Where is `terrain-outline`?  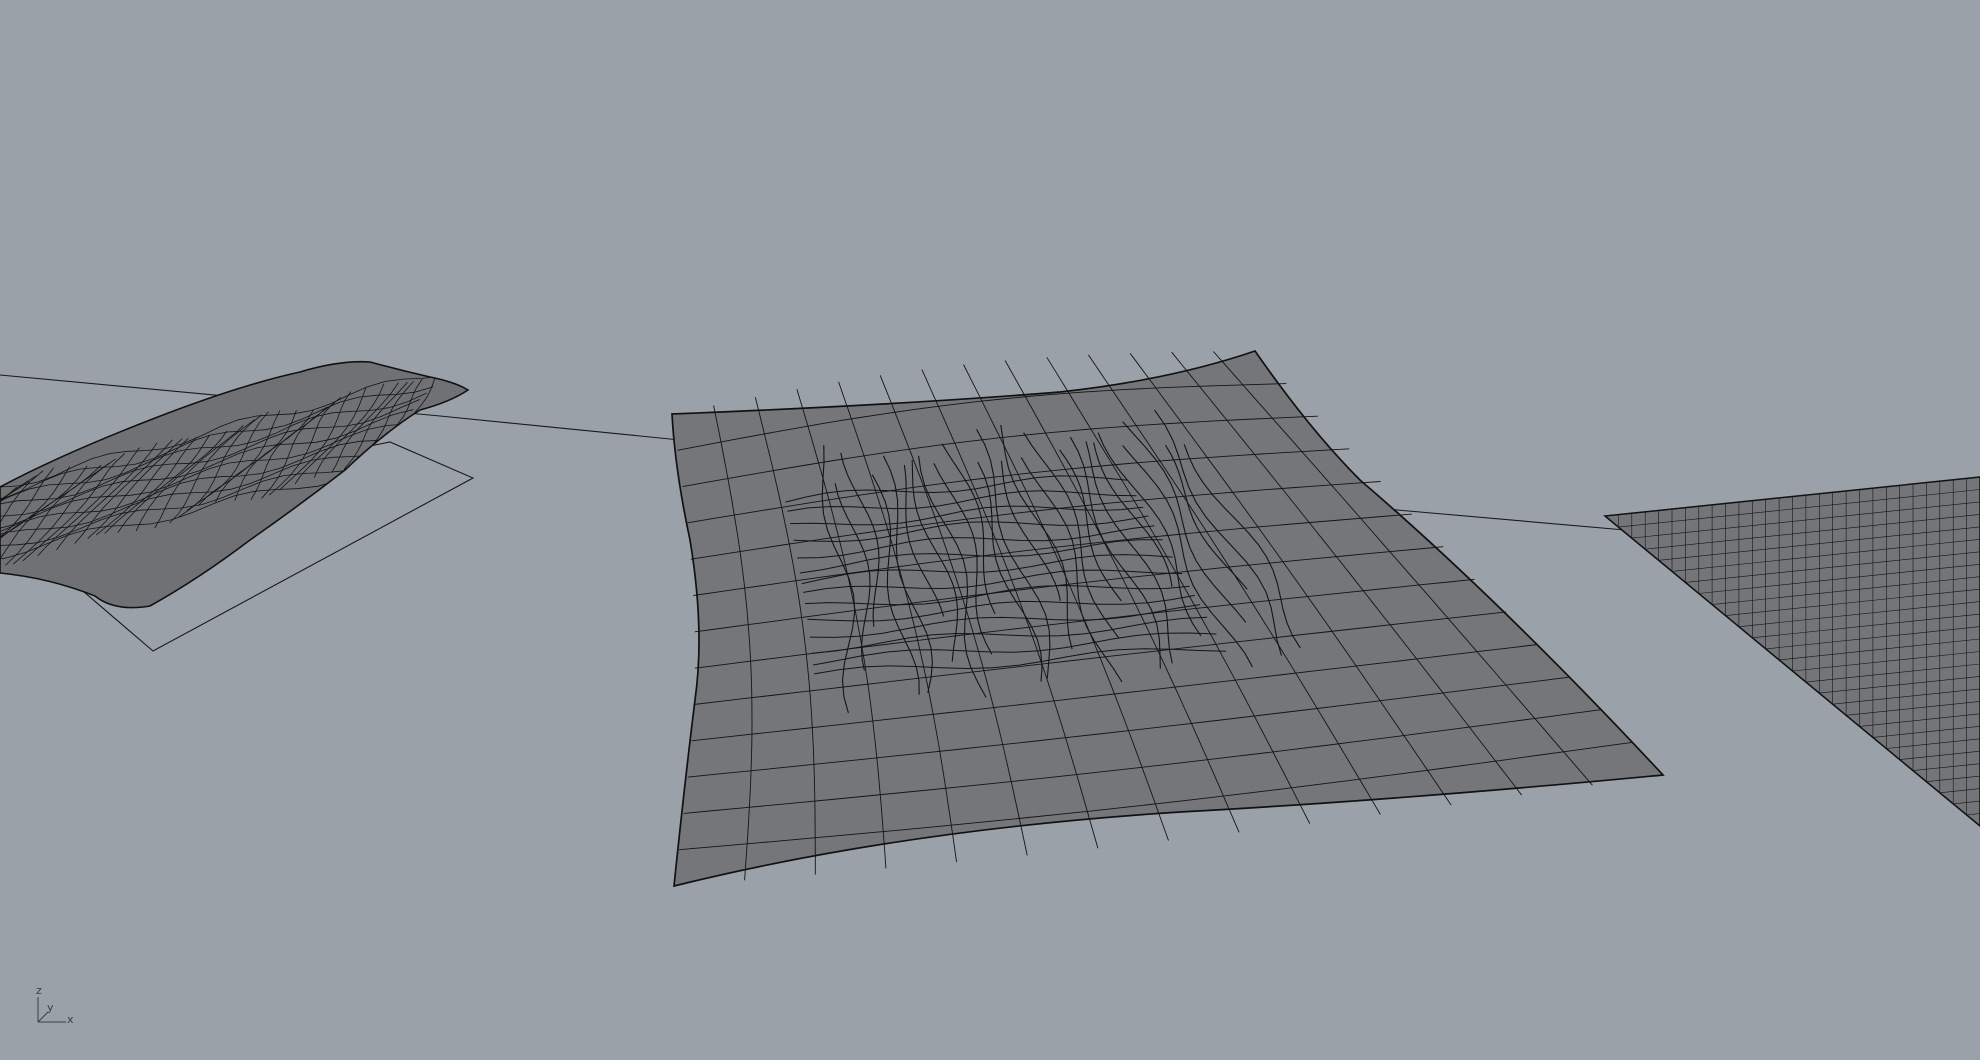 terrain-outline is located at coordinates (235, 484).